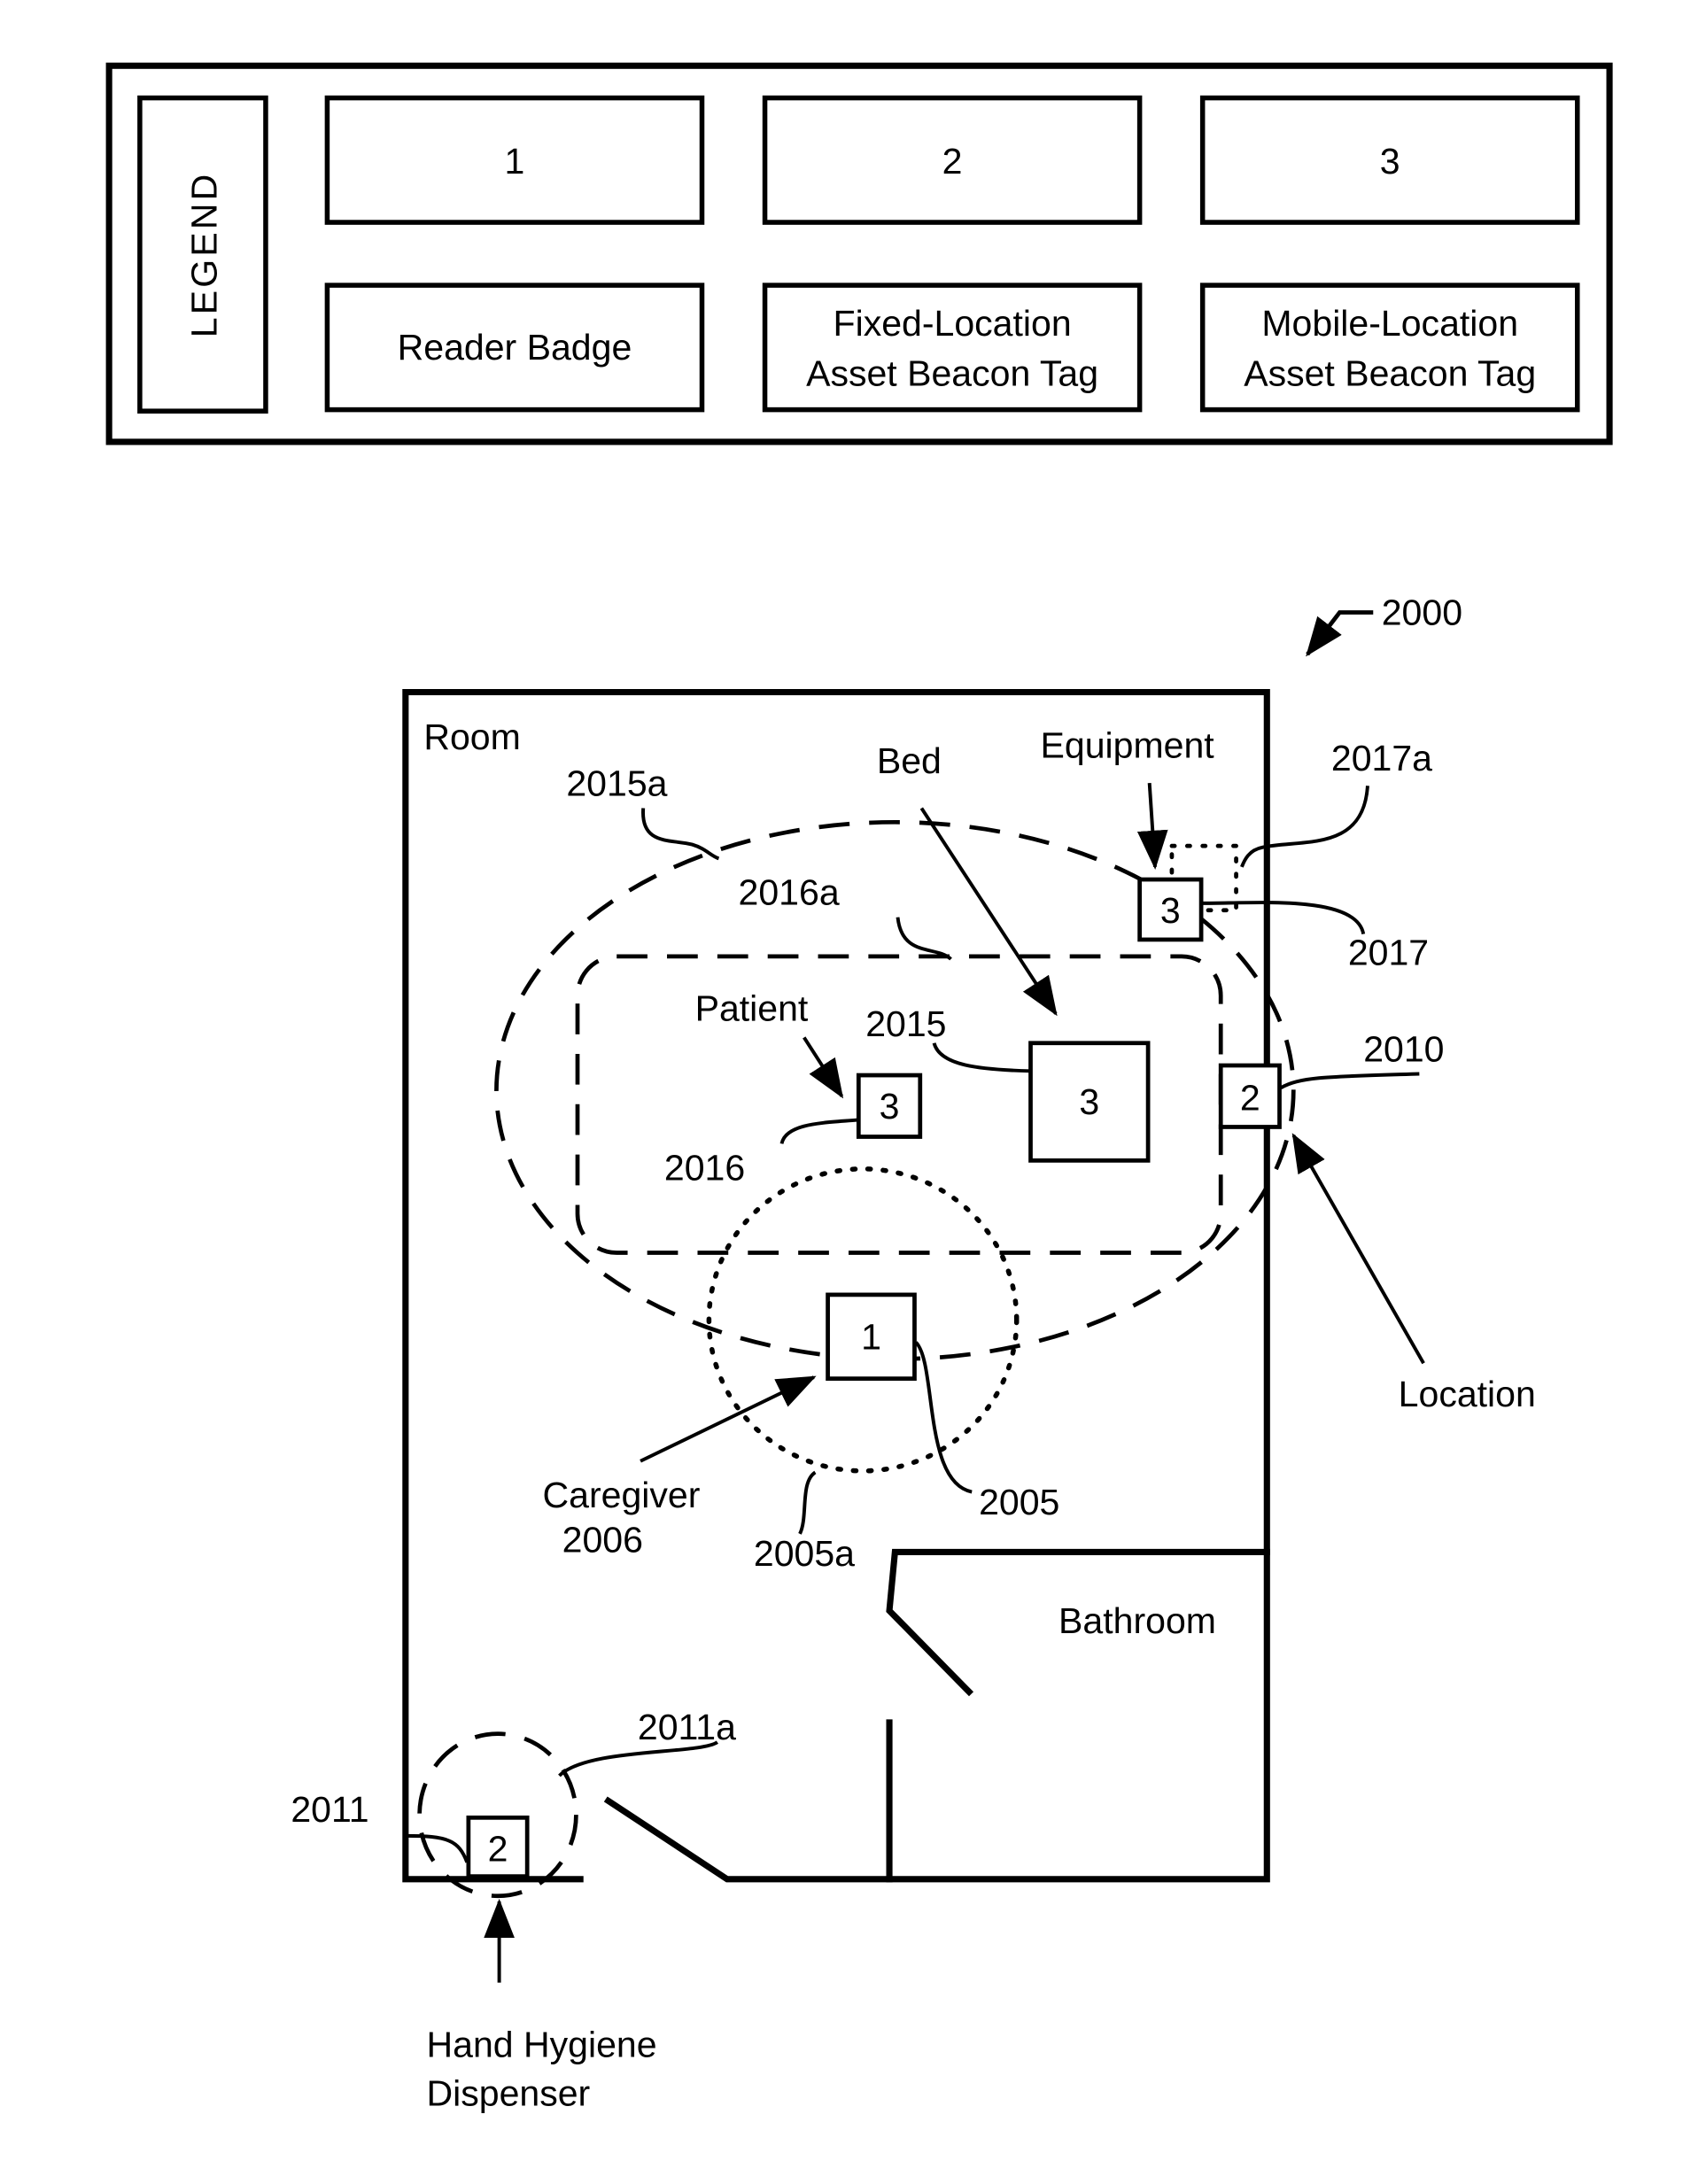  I want to click on location-label: Location, so click(1467, 1394).